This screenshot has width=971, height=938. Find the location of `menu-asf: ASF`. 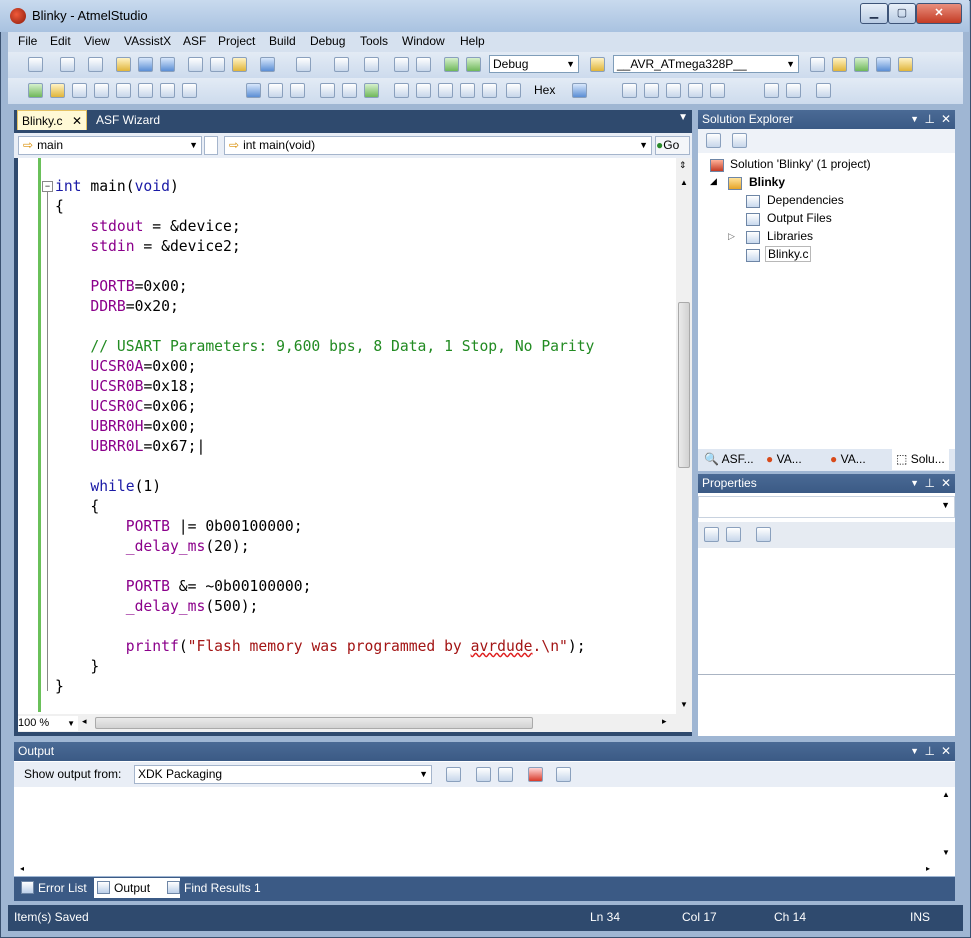

menu-asf: ASF is located at coordinates (194, 41).